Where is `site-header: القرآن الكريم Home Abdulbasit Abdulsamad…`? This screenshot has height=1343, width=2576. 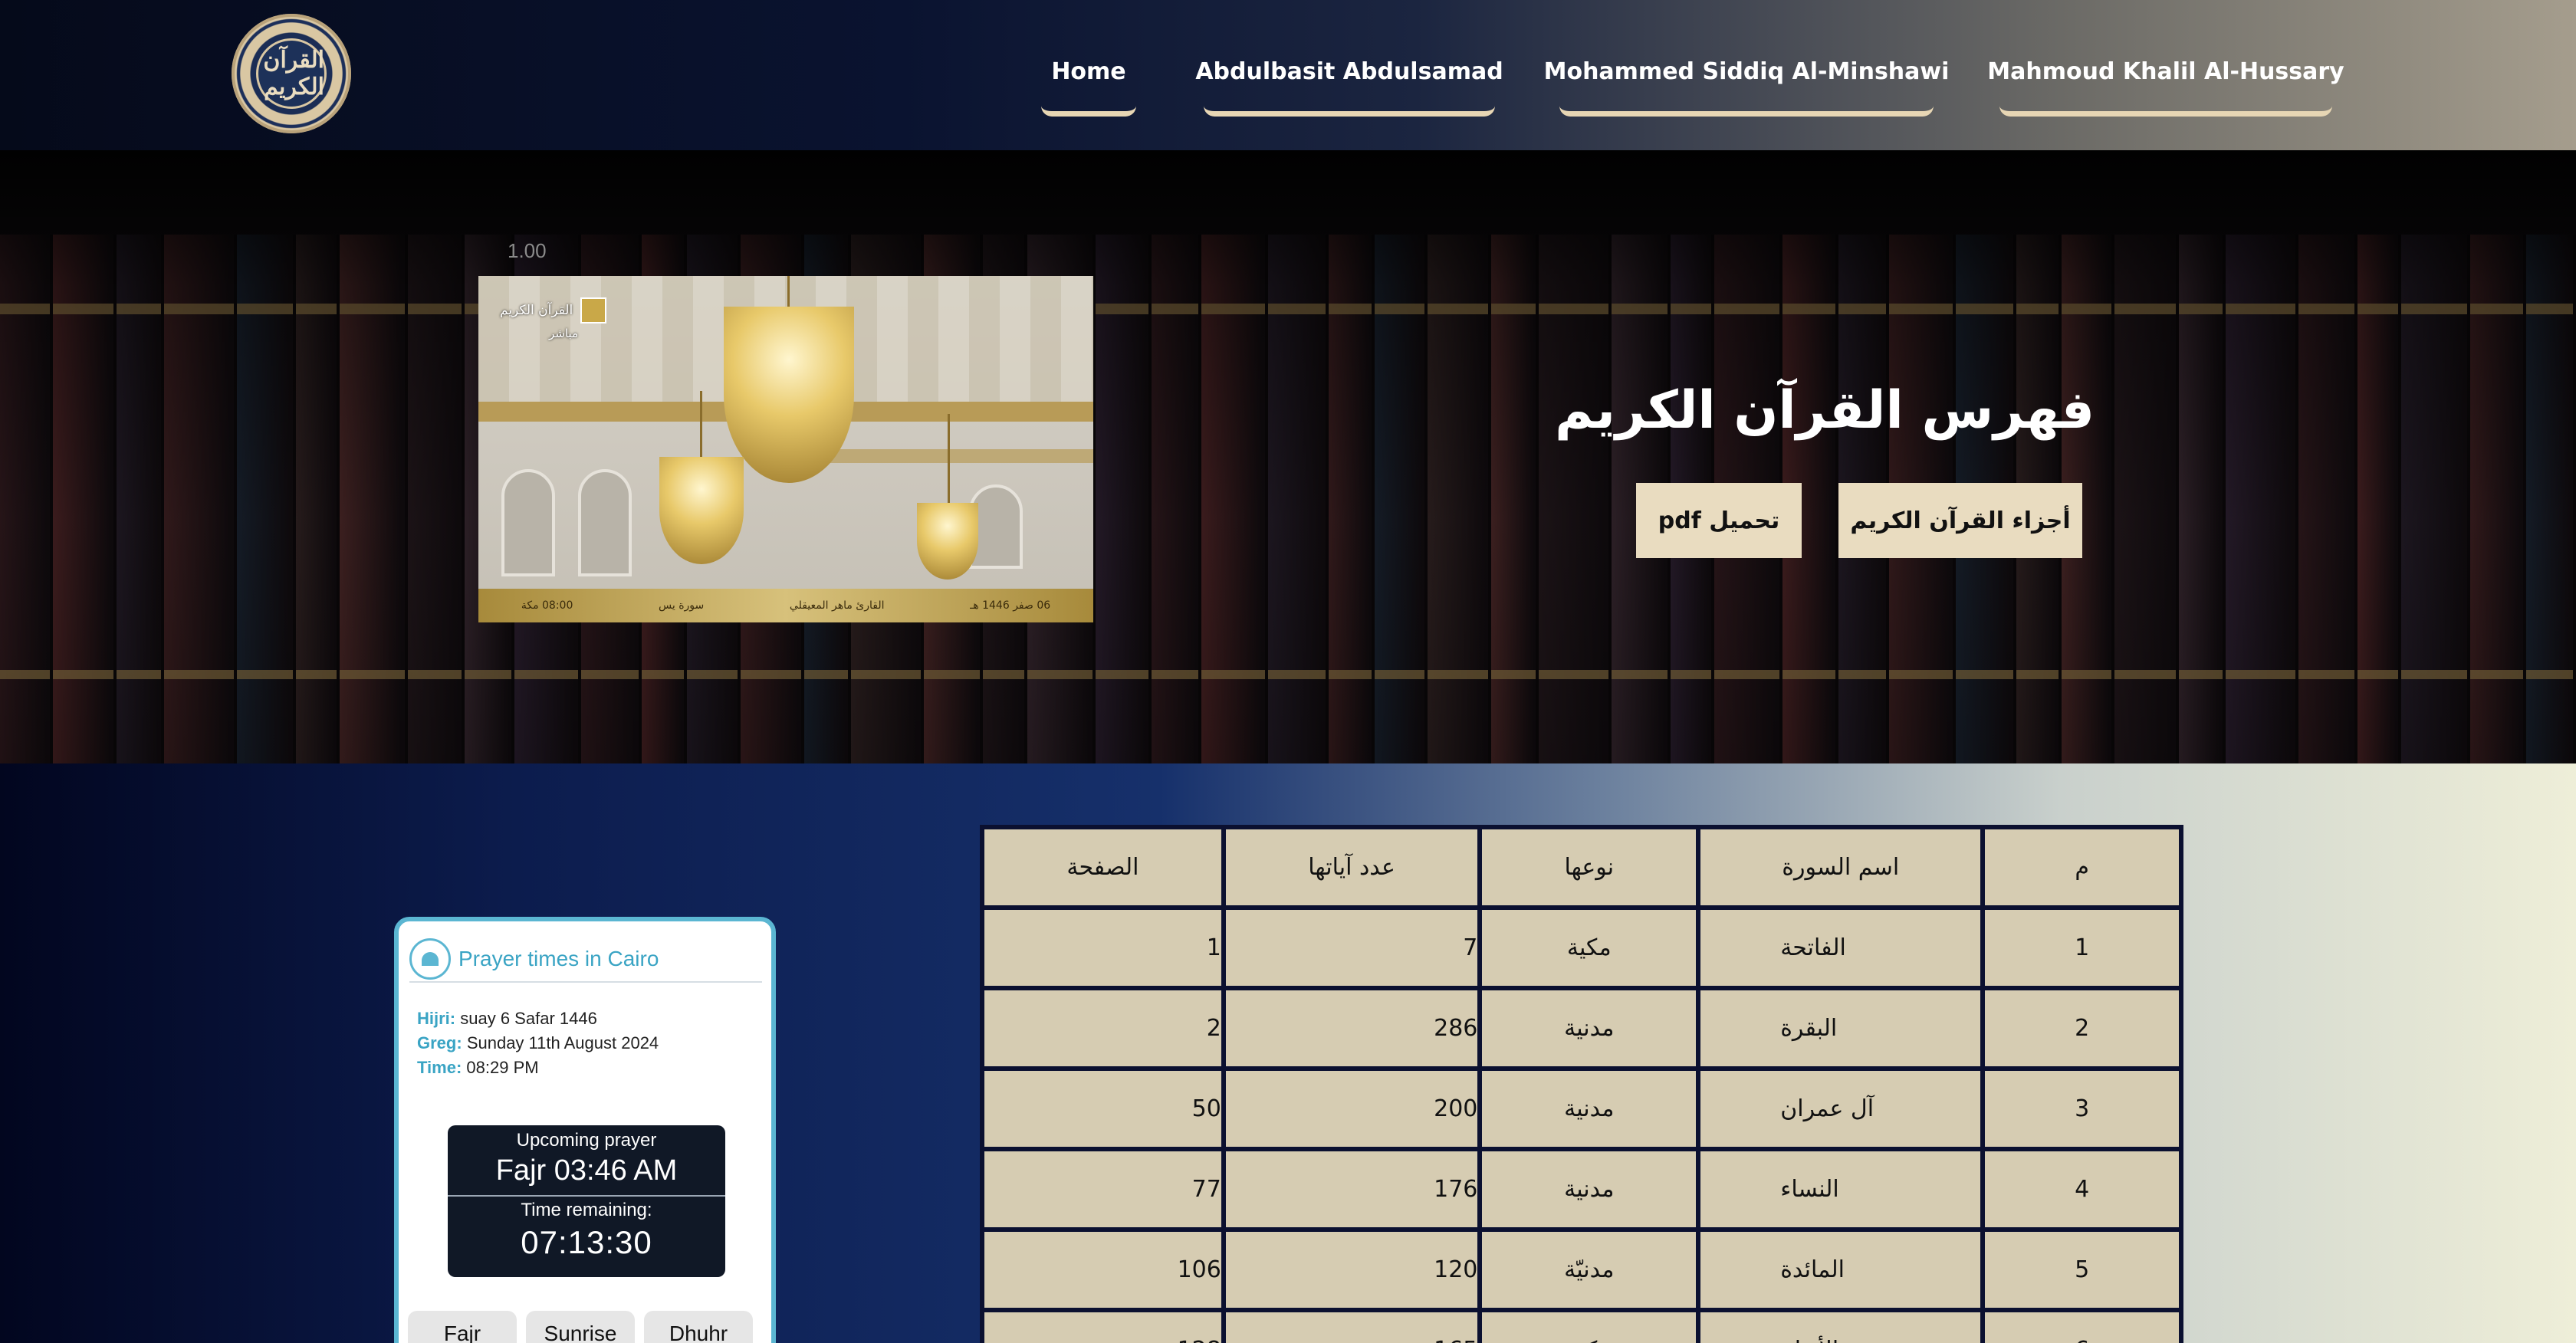 site-header: القرآن الكريم Home Abdulbasit Abdulsamad… is located at coordinates (1288, 75).